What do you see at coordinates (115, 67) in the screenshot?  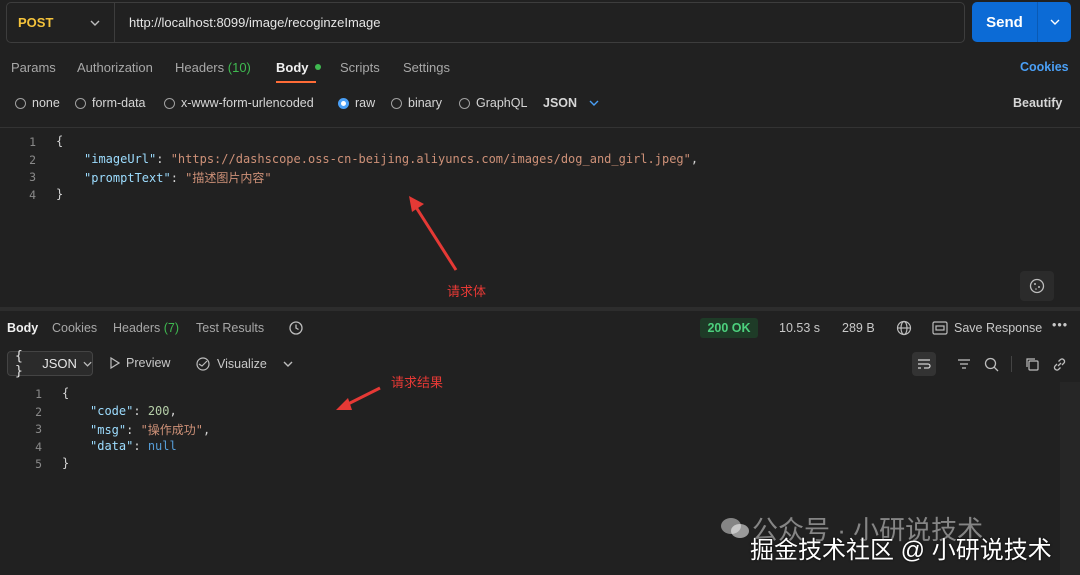 I see `tab-authorization: Authorization` at bounding box center [115, 67].